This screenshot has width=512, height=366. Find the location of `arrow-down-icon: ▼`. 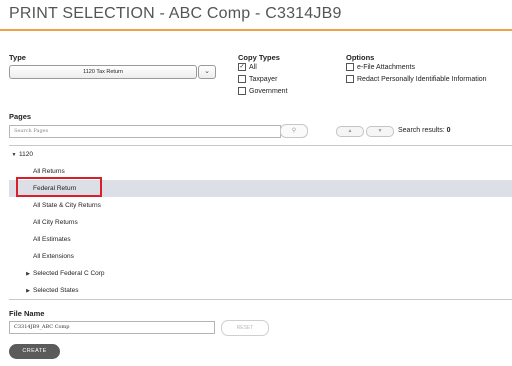

arrow-down-icon: ▼ is located at coordinates (380, 131).